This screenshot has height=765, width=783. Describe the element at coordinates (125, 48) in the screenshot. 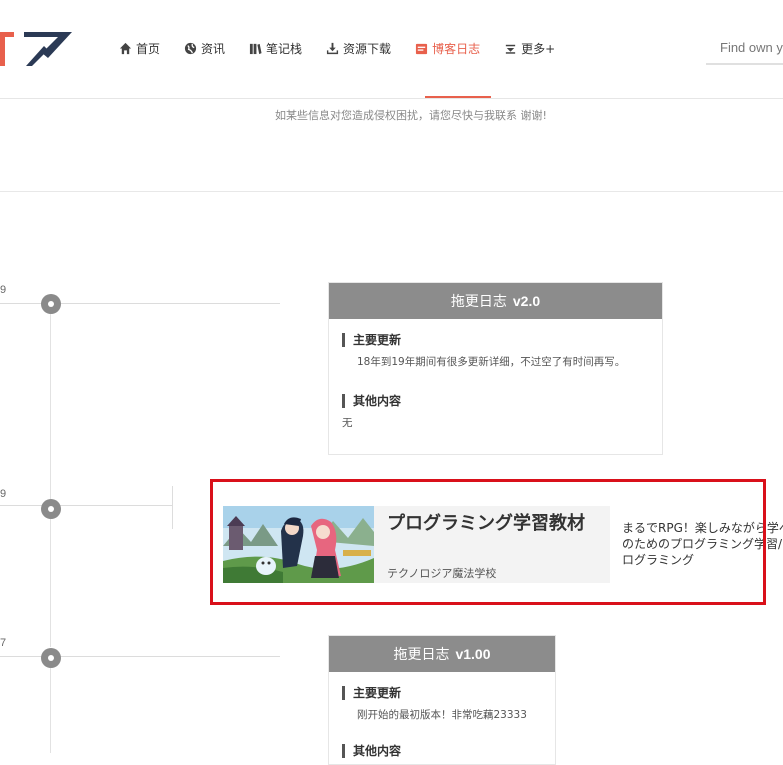

I see `home-icon` at that location.